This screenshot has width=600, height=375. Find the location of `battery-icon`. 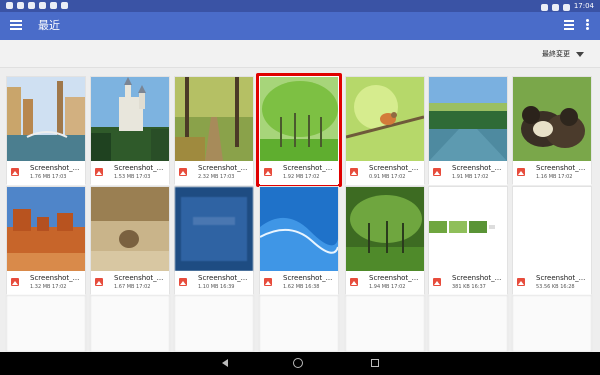

battery-icon is located at coordinates (566, 7).